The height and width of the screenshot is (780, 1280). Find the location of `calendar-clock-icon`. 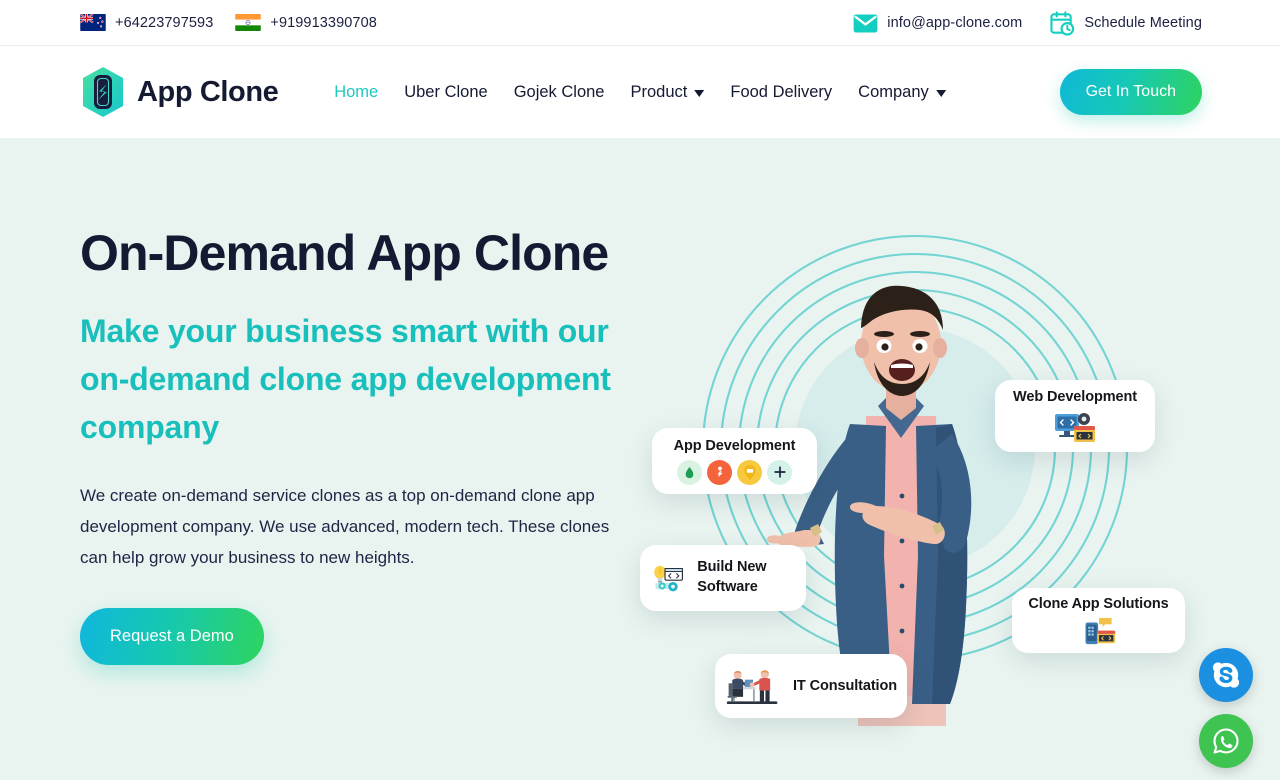

calendar-clock-icon is located at coordinates (1062, 23).